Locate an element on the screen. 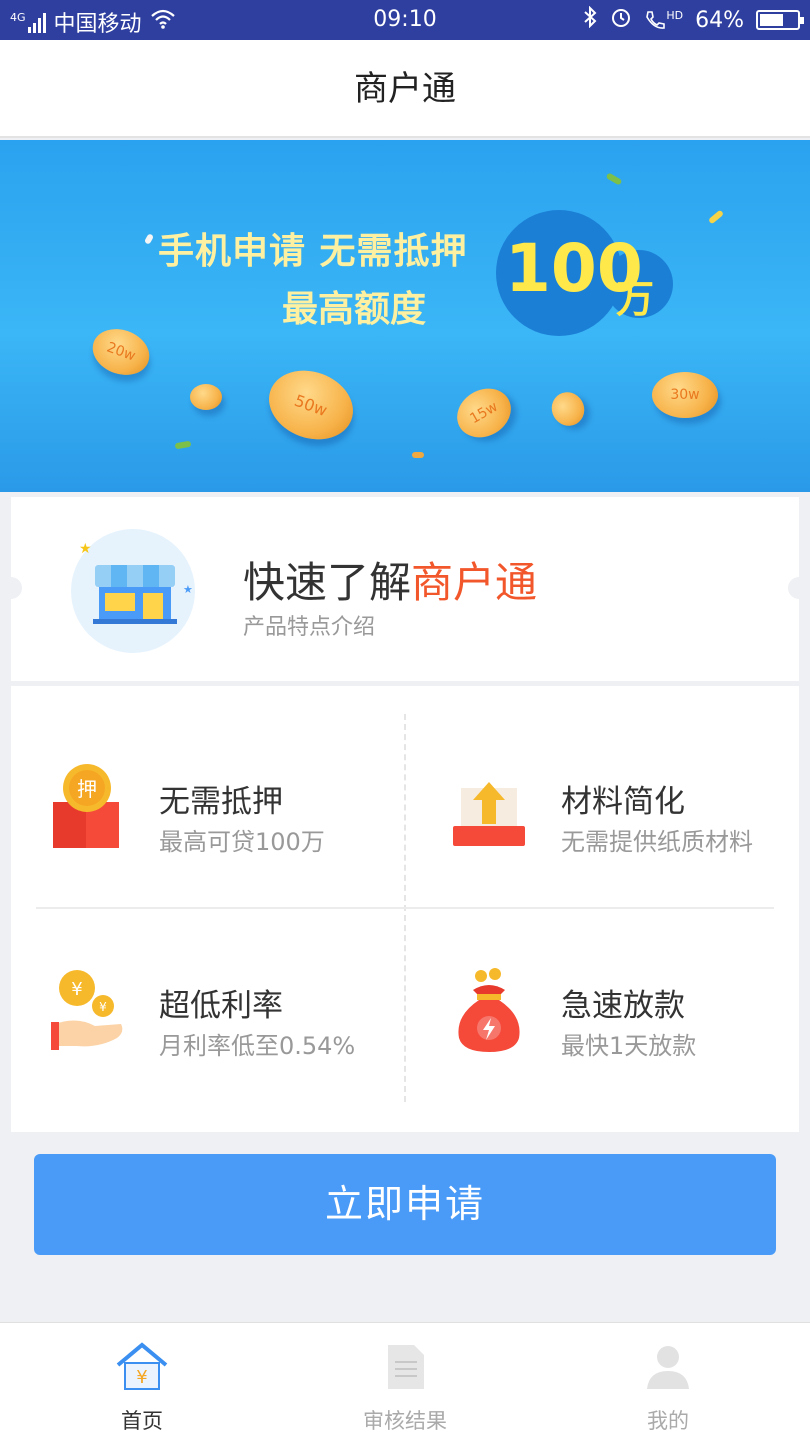 This screenshot has width=810, height=1440. intro-title-prefix: 快速了解 is located at coordinates (327, 582).